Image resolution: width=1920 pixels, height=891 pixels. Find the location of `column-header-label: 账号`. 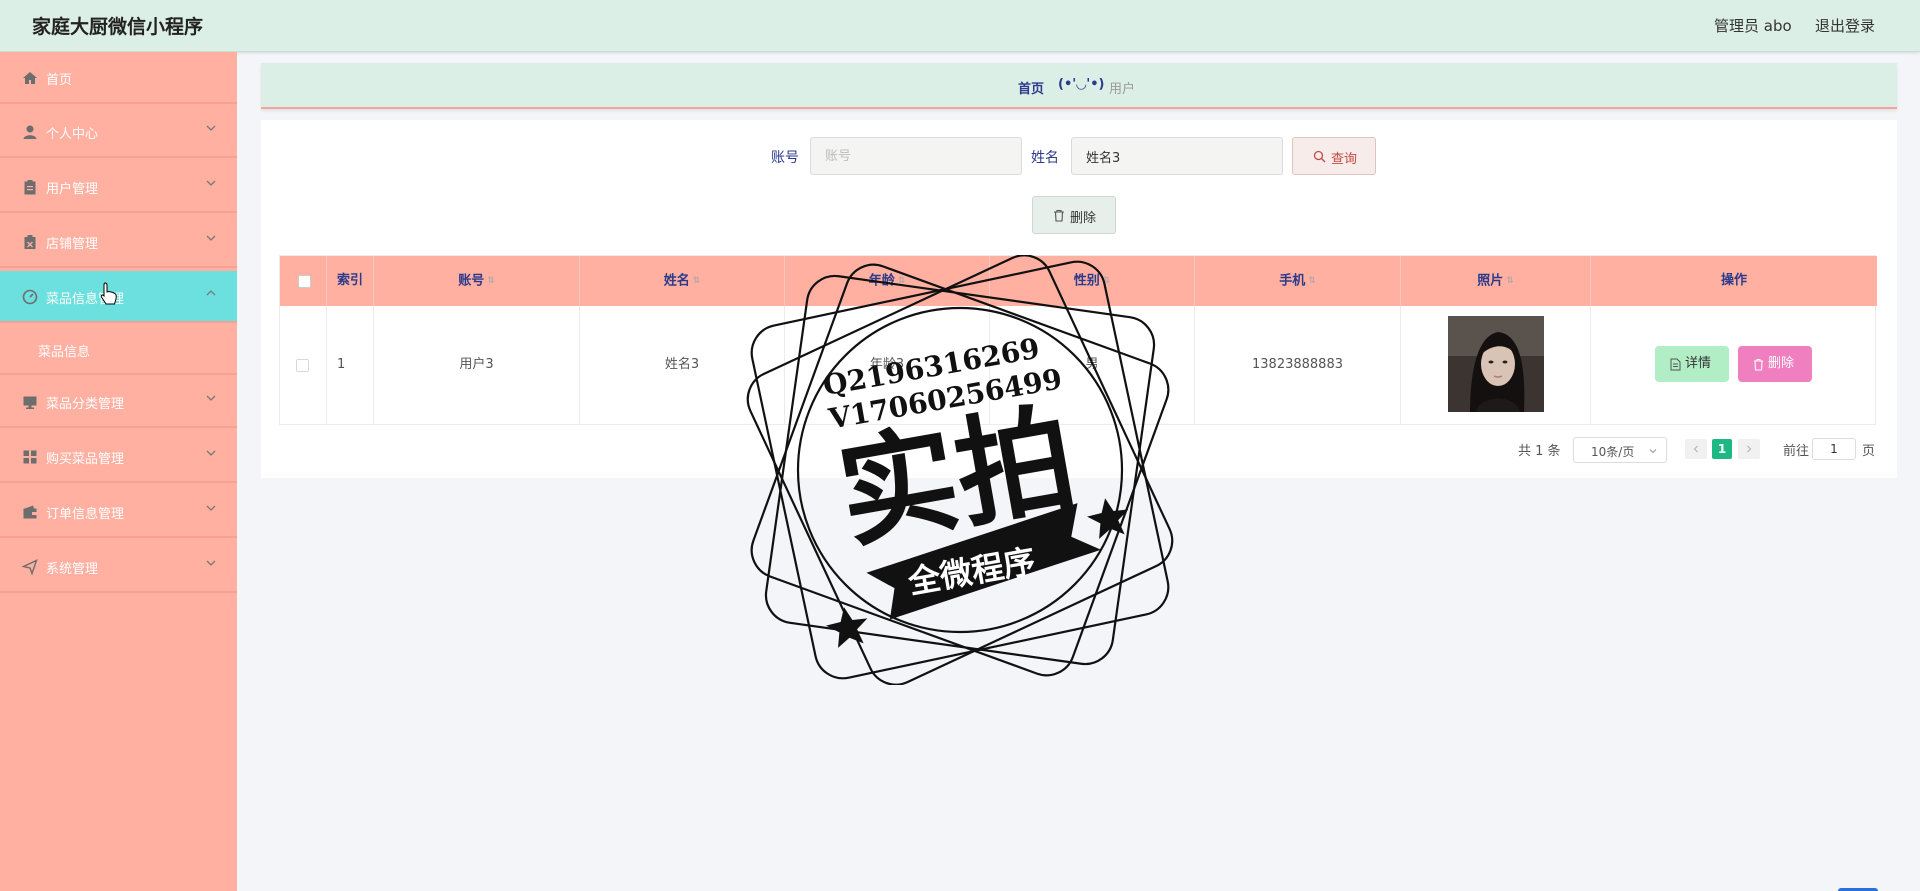

column-header-label: 账号 is located at coordinates (471, 281).